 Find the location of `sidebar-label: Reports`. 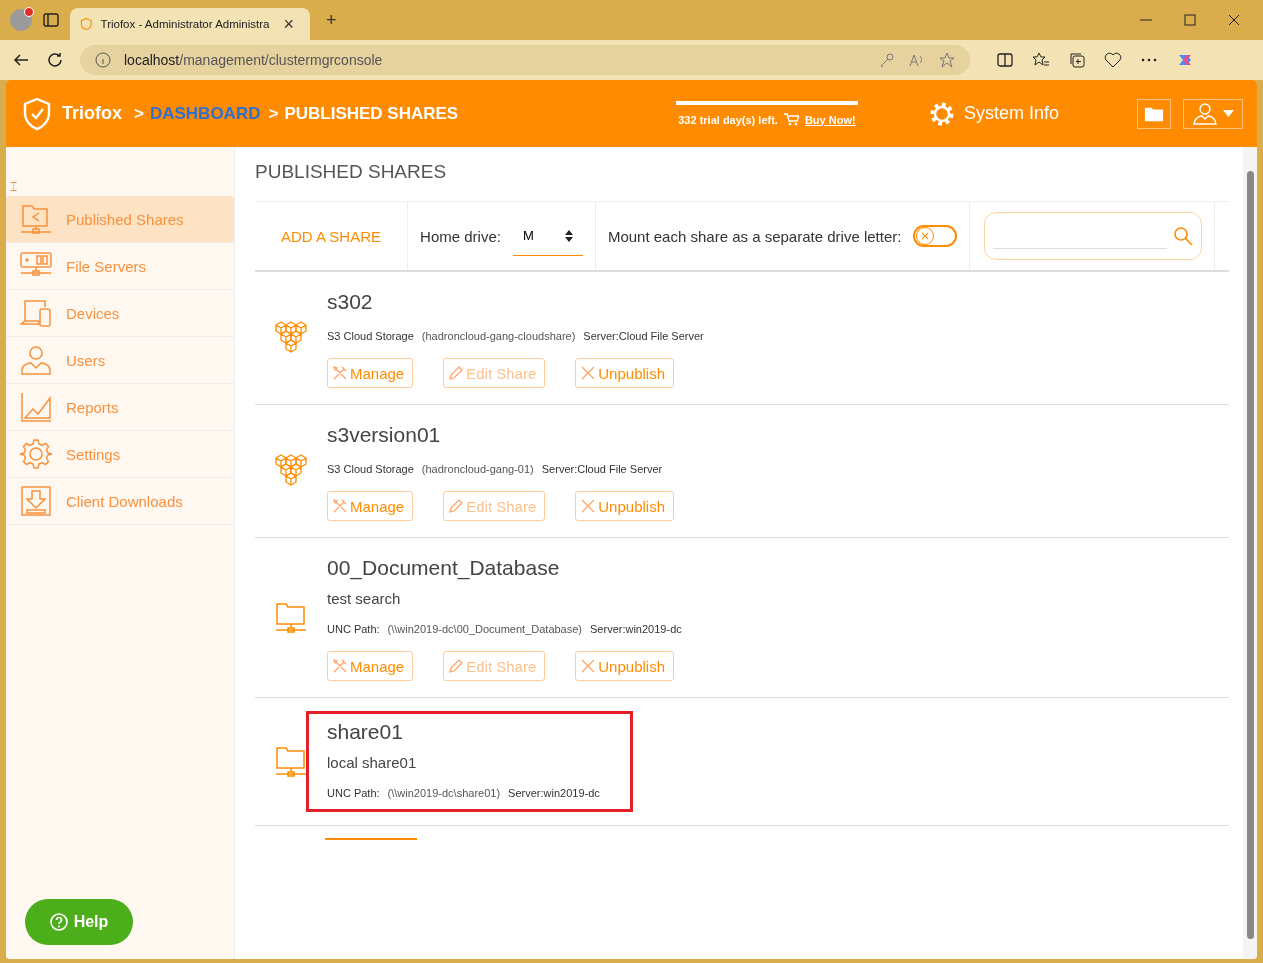

sidebar-label: Reports is located at coordinates (92, 407).